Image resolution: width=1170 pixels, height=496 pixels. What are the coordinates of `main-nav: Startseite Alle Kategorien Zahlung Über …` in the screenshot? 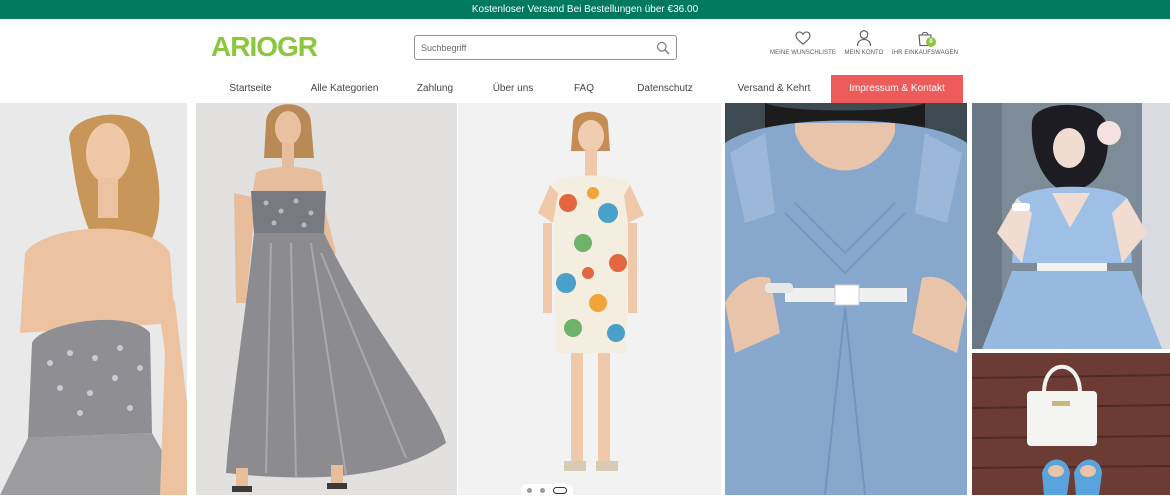 It's located at (587, 89).